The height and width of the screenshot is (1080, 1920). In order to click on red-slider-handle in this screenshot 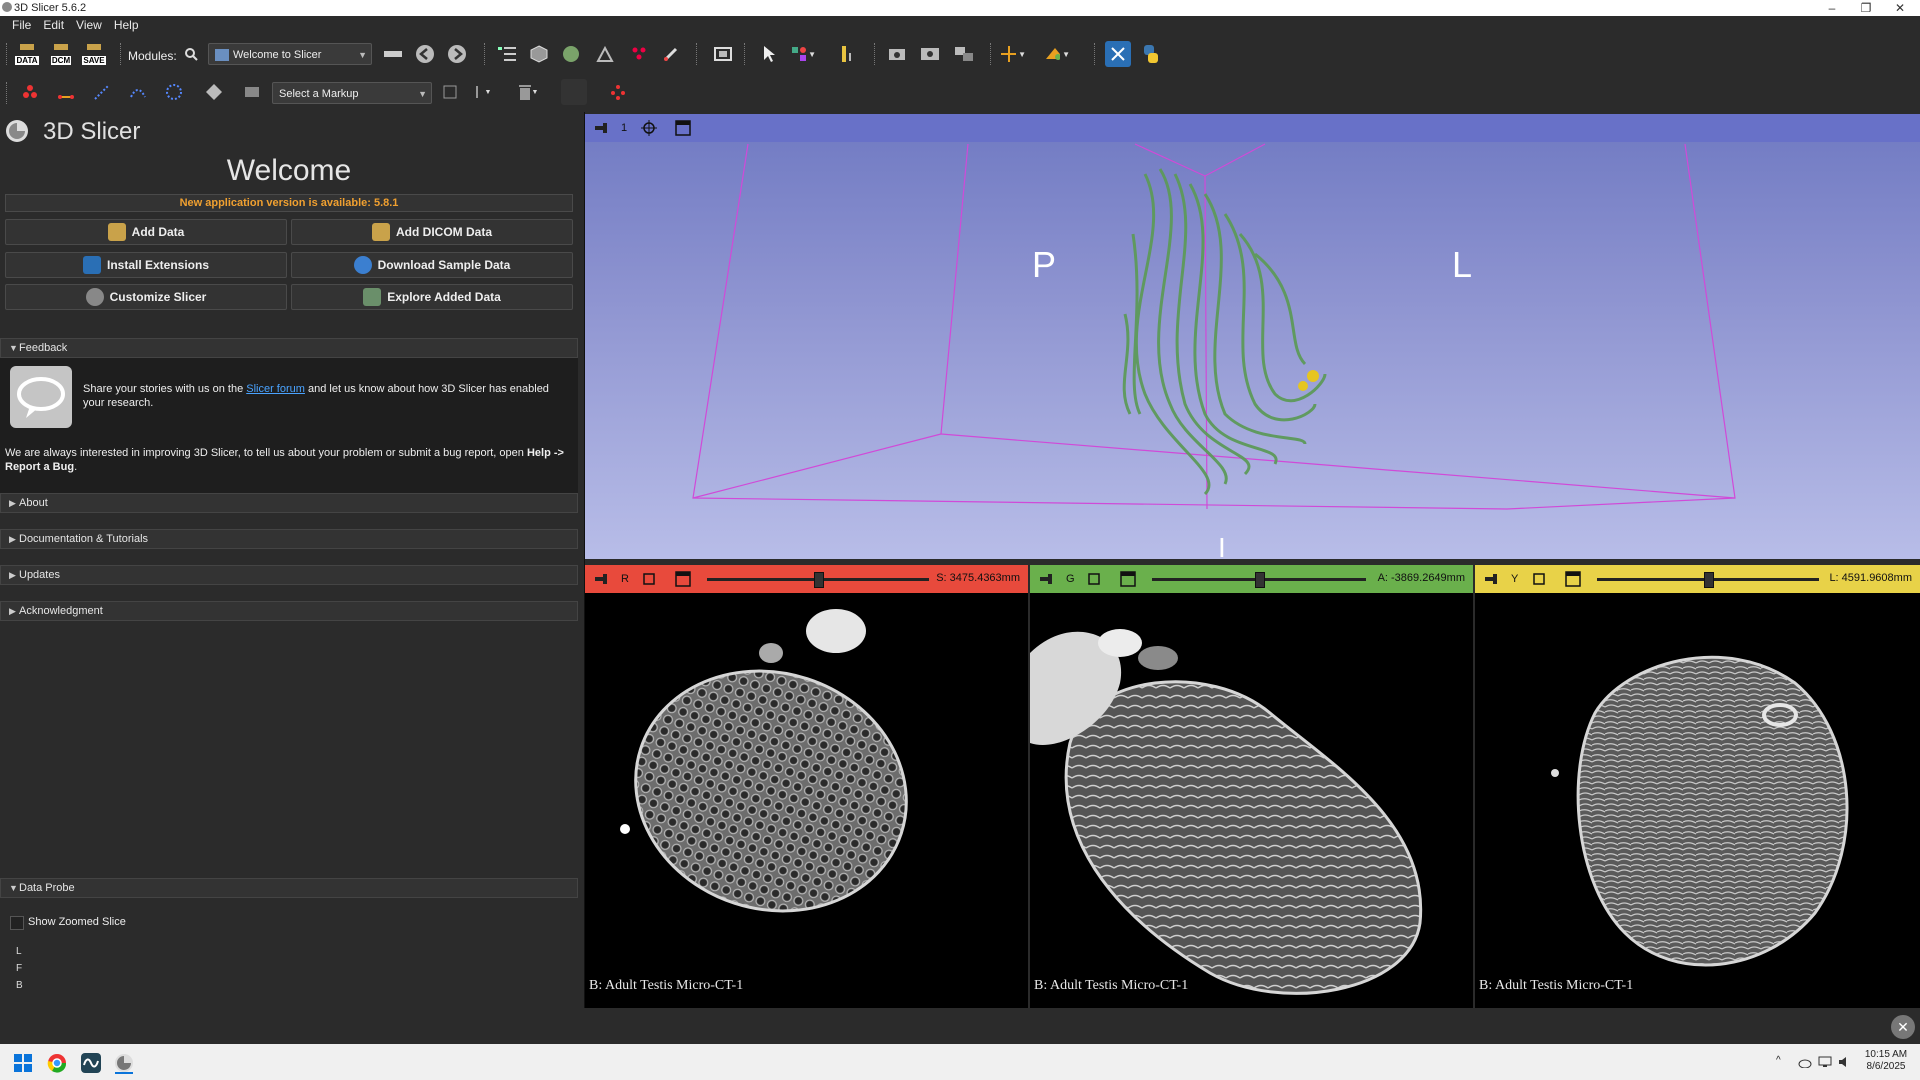, I will do `click(819, 580)`.